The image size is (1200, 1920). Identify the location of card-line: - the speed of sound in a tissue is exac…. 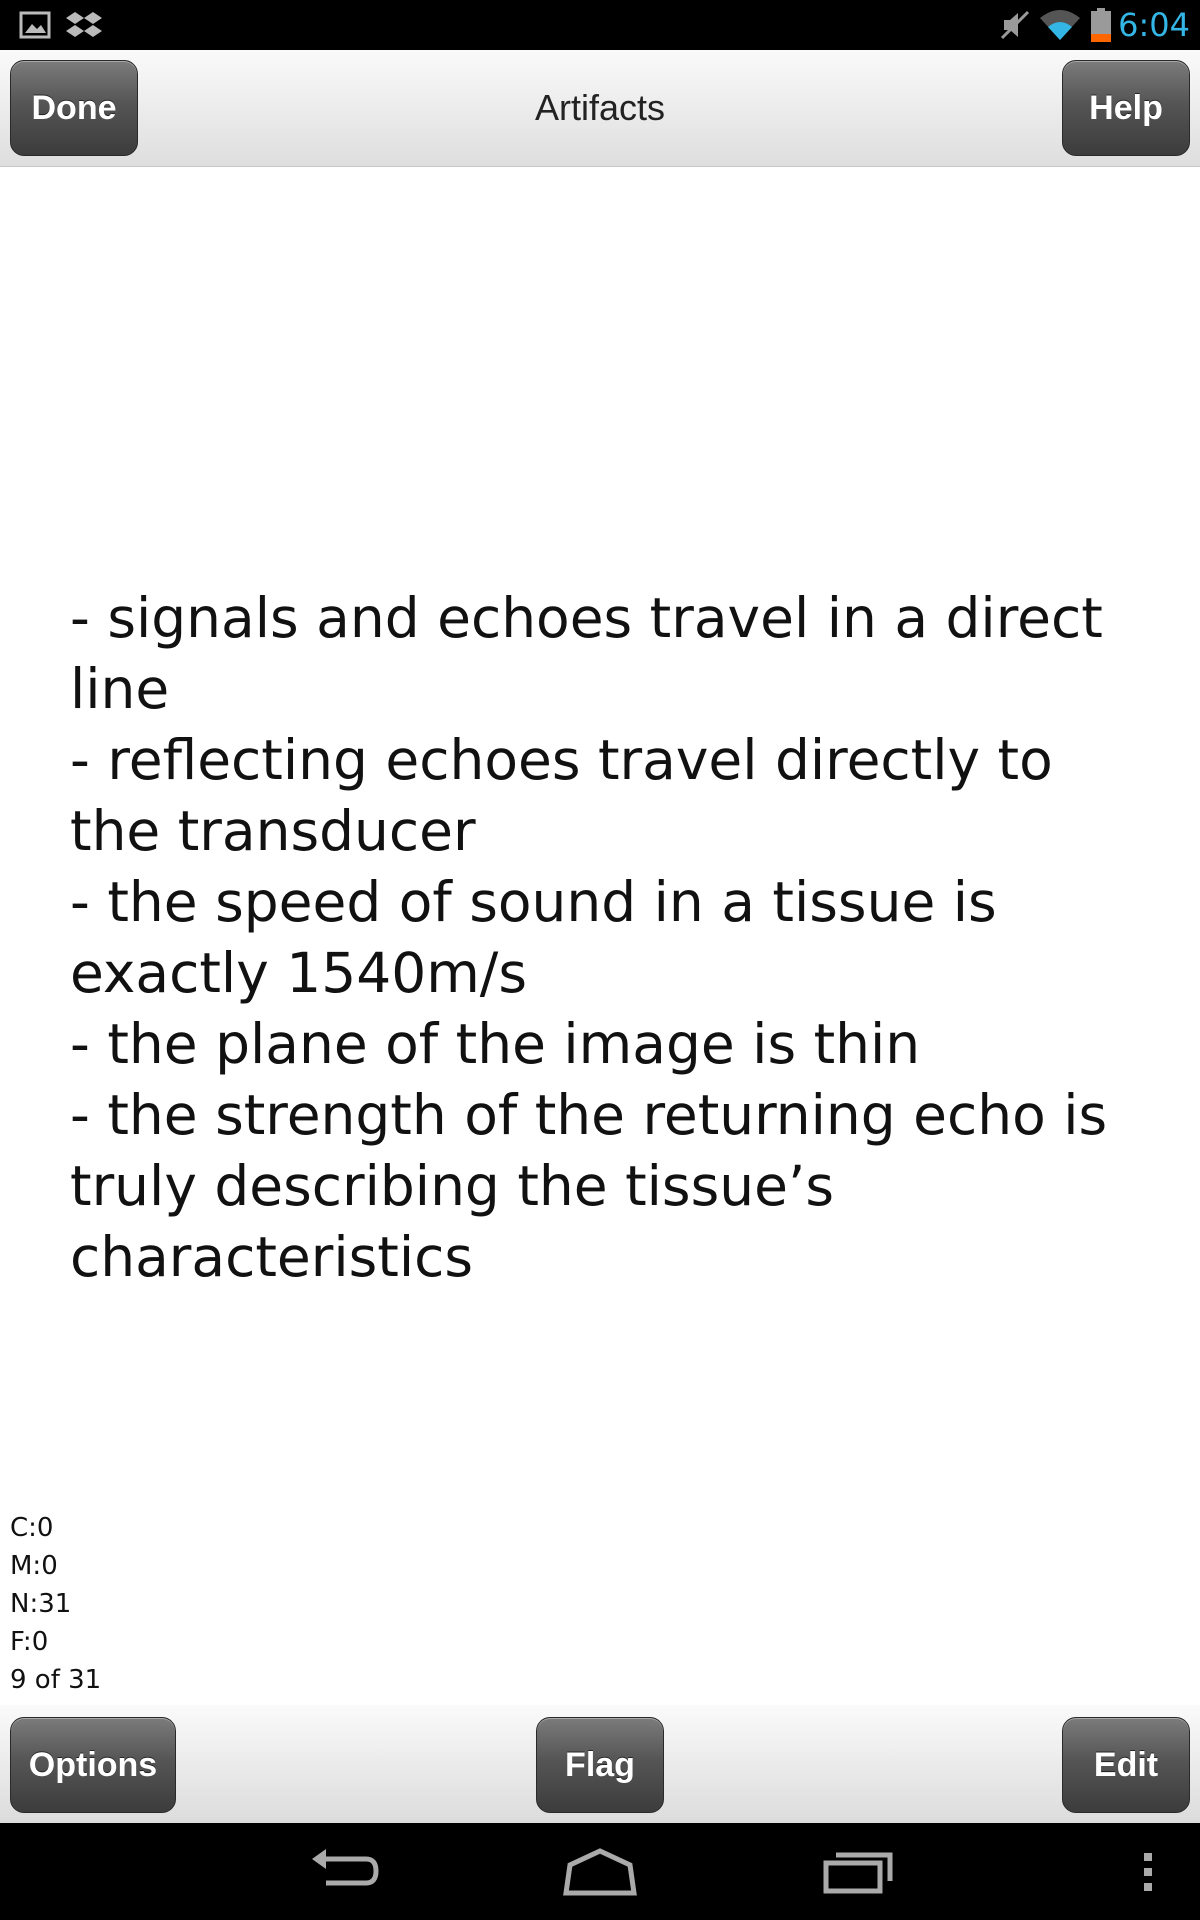
(533, 937).